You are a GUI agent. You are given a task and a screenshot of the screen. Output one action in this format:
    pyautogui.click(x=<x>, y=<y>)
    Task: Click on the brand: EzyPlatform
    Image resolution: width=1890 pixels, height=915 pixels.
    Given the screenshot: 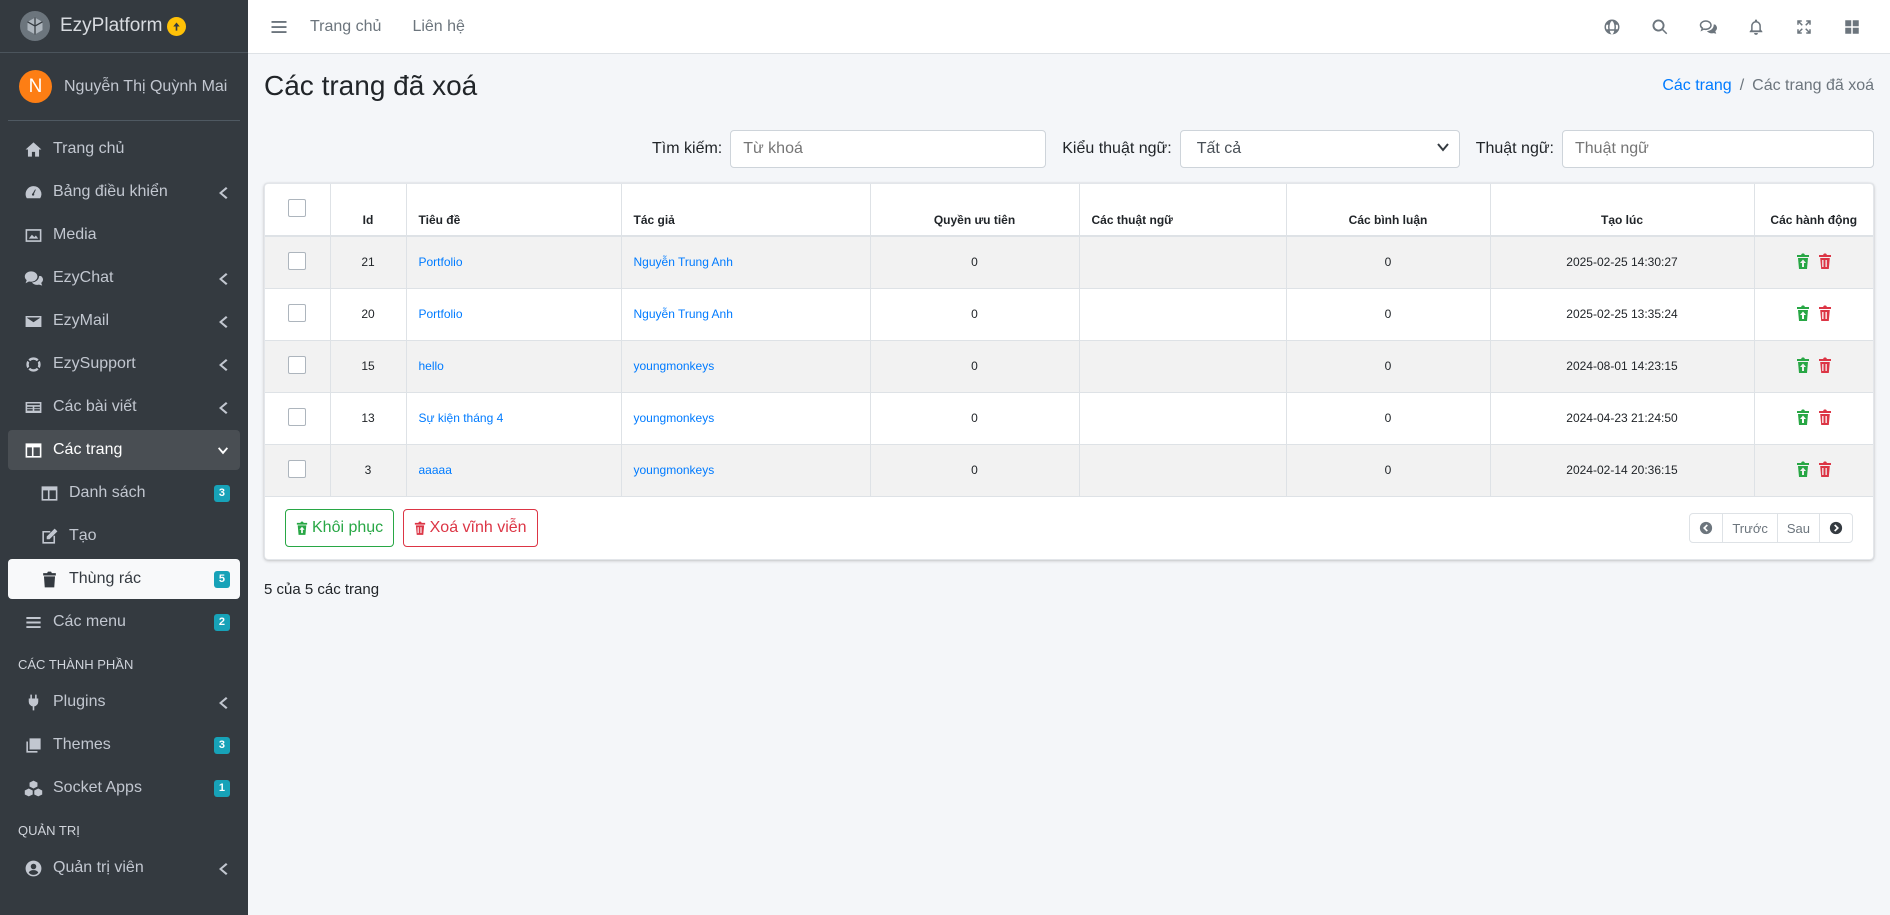 What is the action you would take?
    pyautogui.click(x=124, y=26)
    